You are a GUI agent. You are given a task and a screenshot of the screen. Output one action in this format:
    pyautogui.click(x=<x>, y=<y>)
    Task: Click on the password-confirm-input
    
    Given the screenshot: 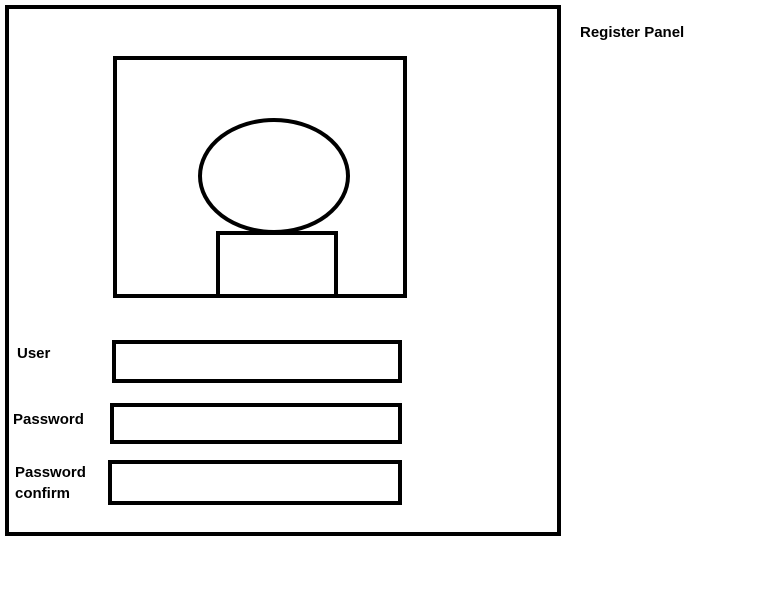 What is the action you would take?
    pyautogui.click(x=255, y=482)
    